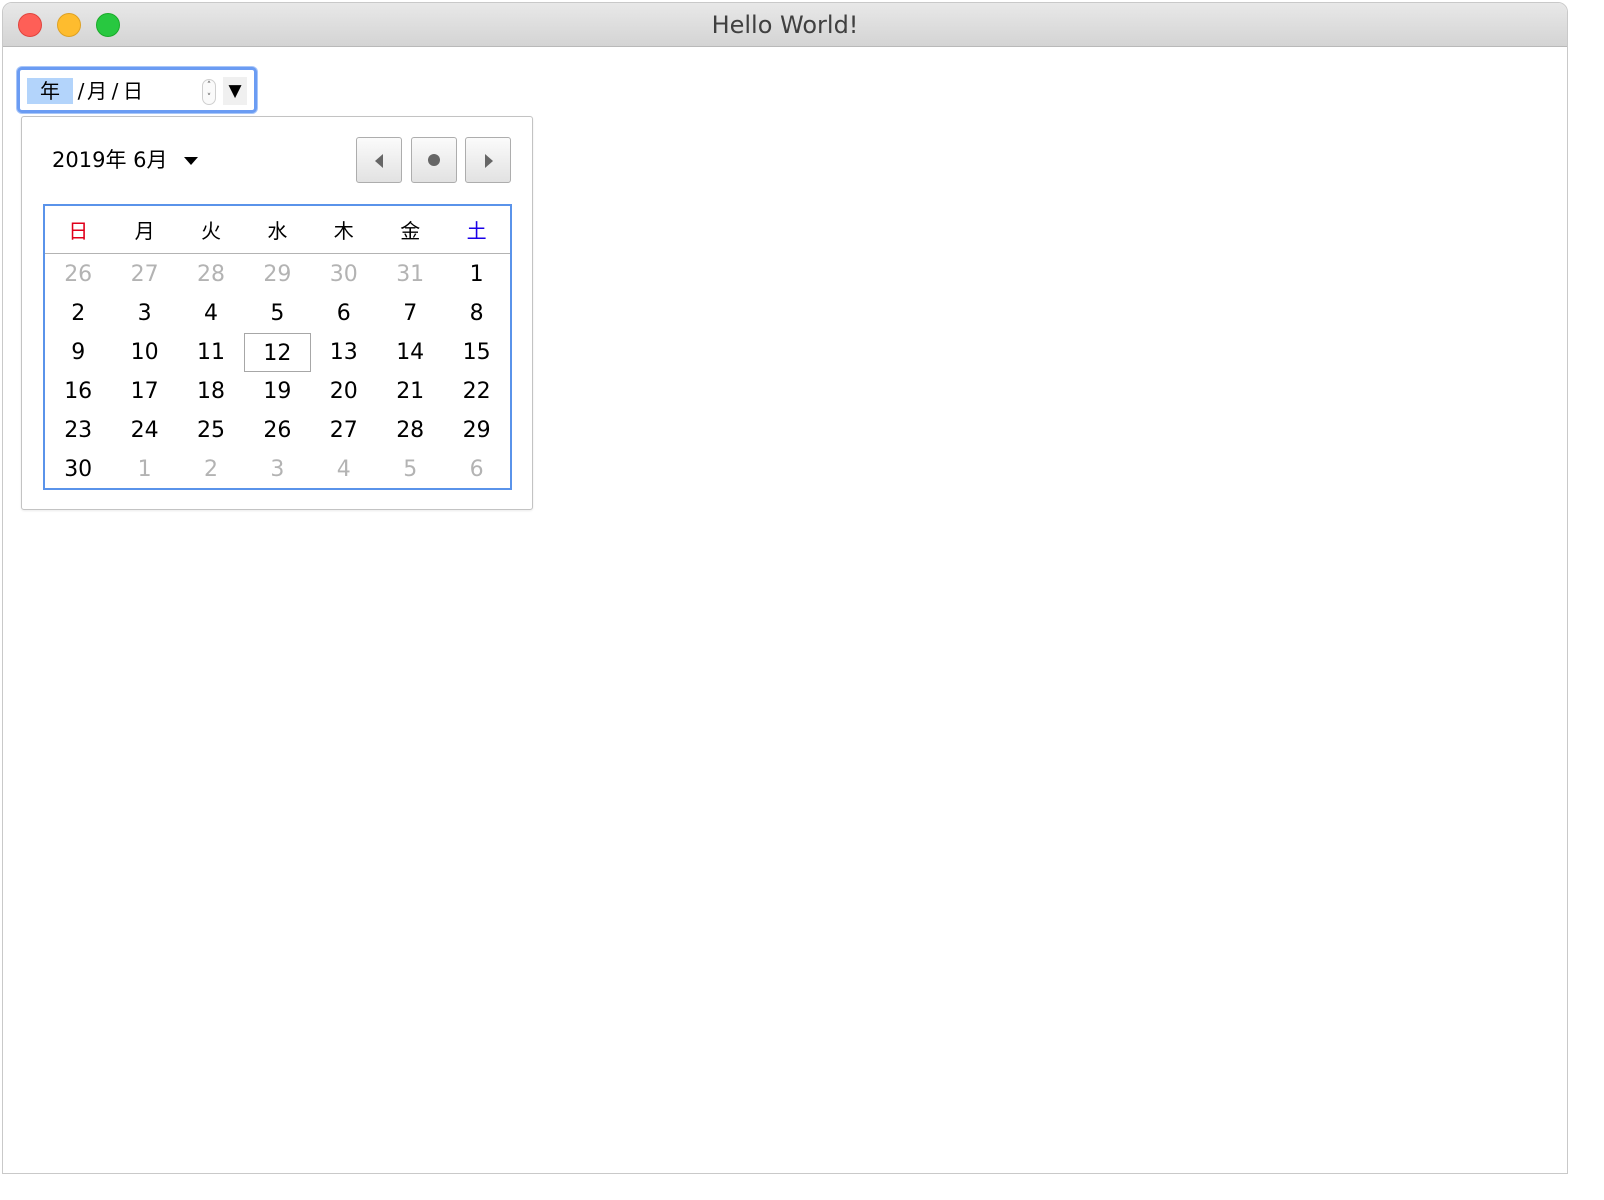 Image resolution: width=1604 pixels, height=1200 pixels. What do you see at coordinates (410, 391) in the screenshot?
I see `calendar-day: 21` at bounding box center [410, 391].